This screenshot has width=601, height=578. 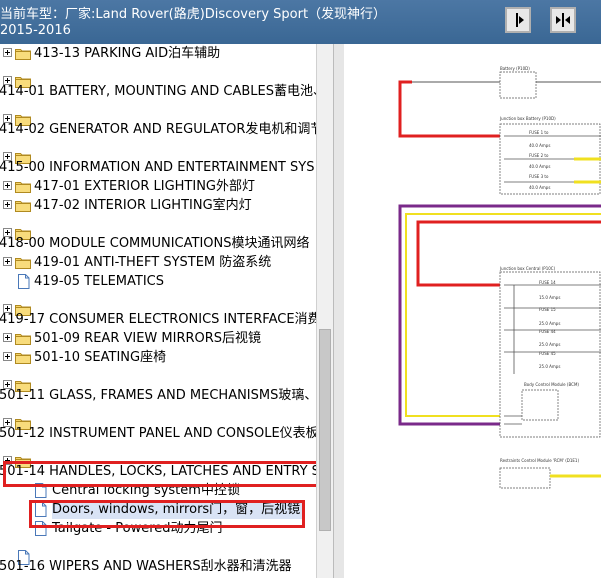 I want to click on tree-item-label: 419-05 TELEMATICS, so click(x=99, y=281).